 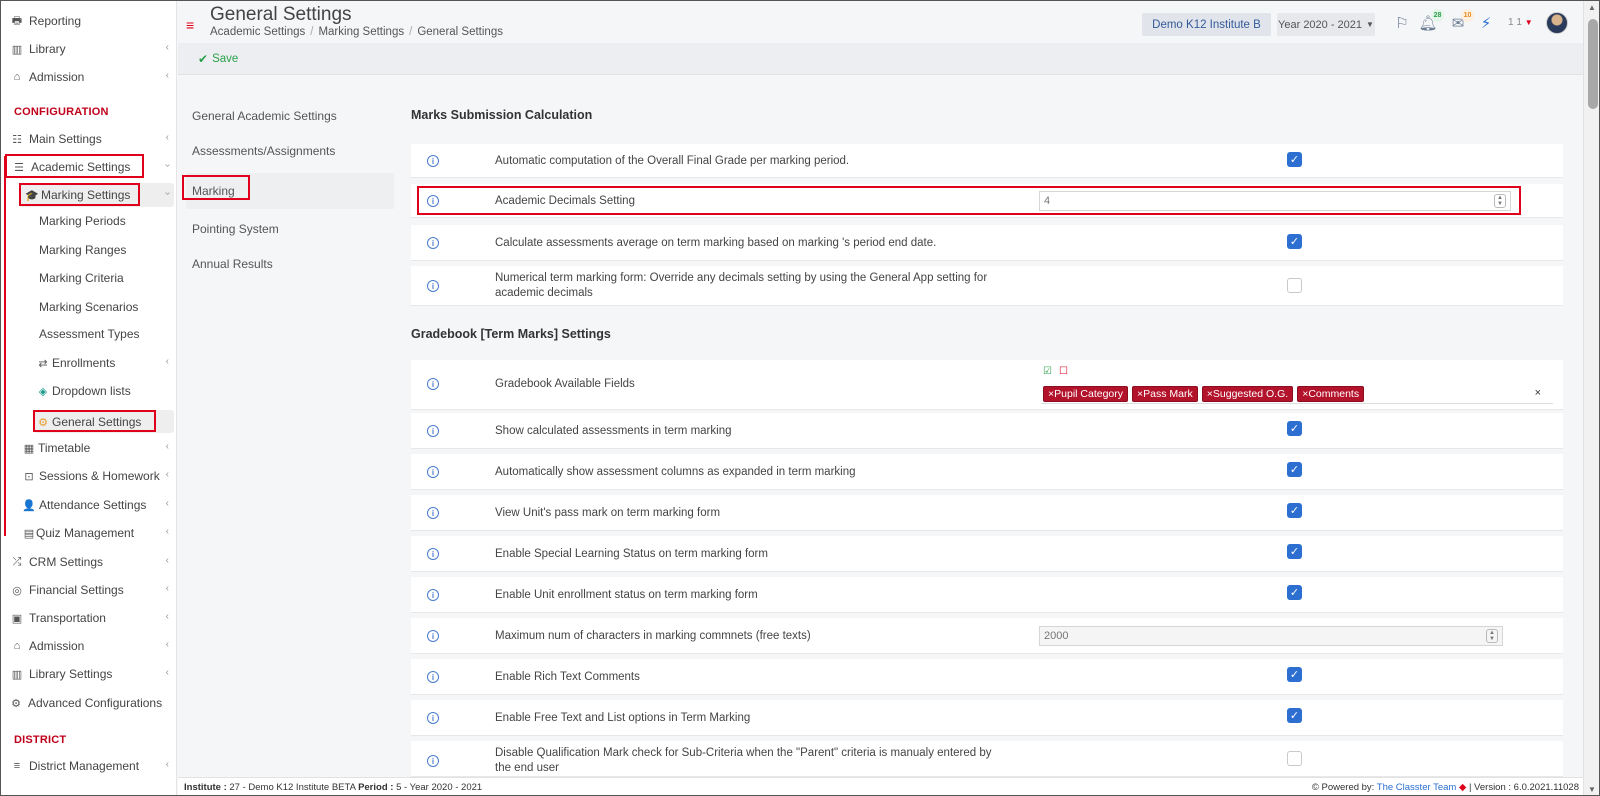 I want to click on select-all-icon: ☑, so click(x=1047, y=371).